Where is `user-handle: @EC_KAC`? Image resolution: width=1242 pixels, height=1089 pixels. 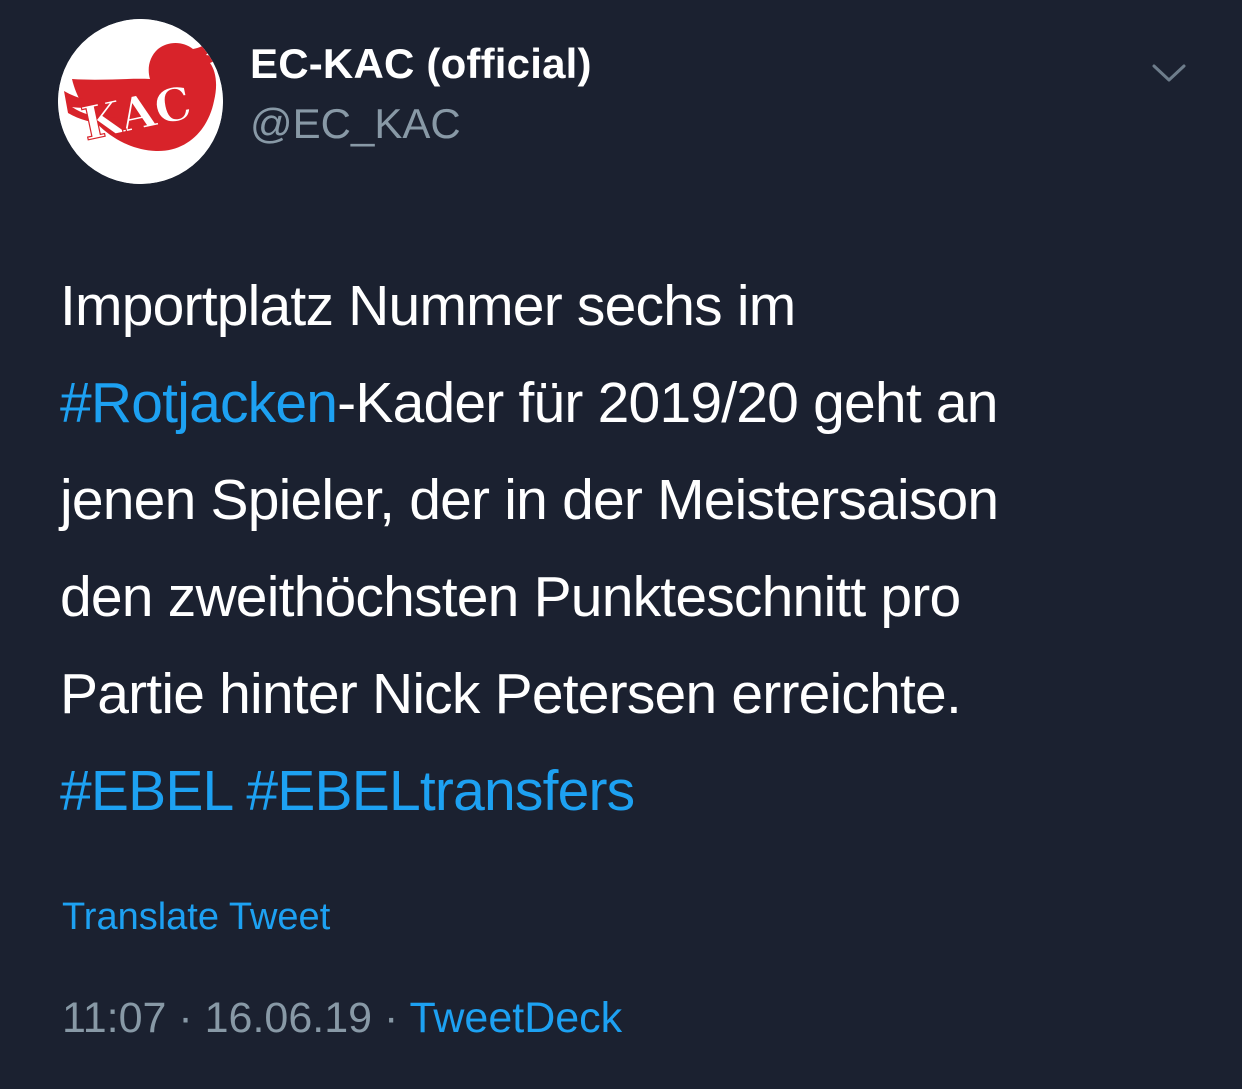 user-handle: @EC_KAC is located at coordinates (355, 124).